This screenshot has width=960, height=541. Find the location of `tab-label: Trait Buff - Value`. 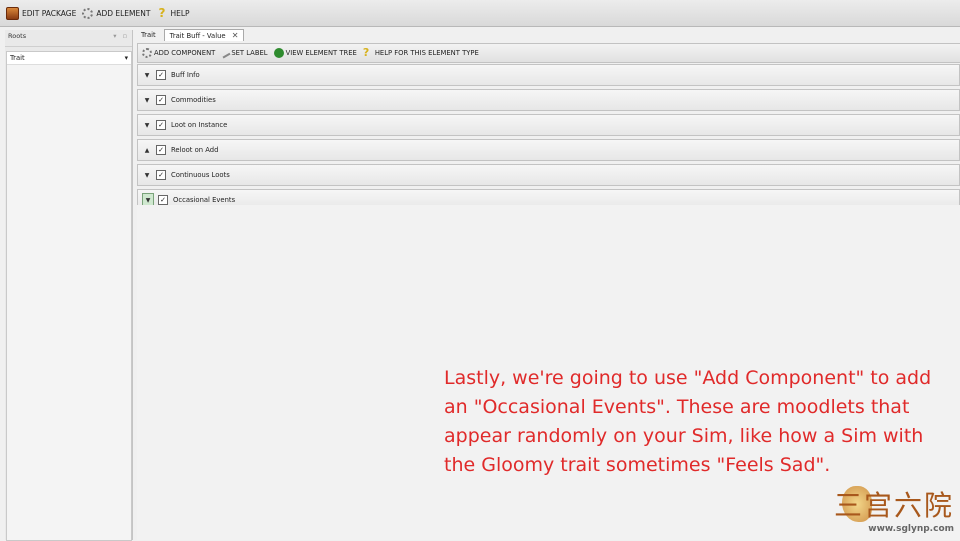

tab-label: Trait Buff - Value is located at coordinates (197, 35).